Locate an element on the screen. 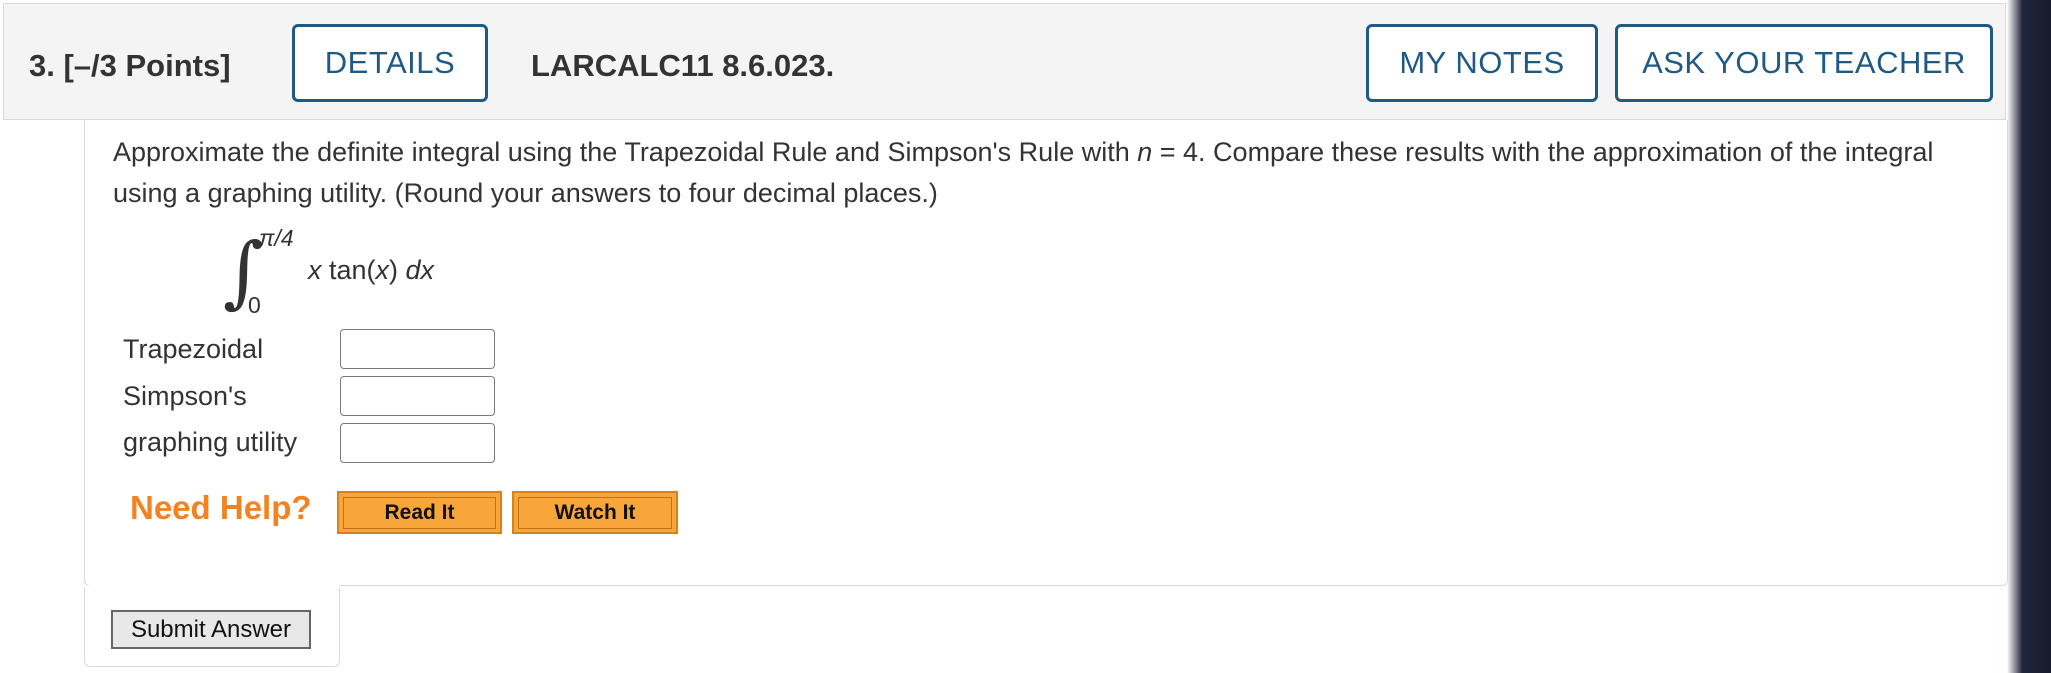 This screenshot has width=2051, height=673. integral-lower-limit: 0 is located at coordinates (254, 305).